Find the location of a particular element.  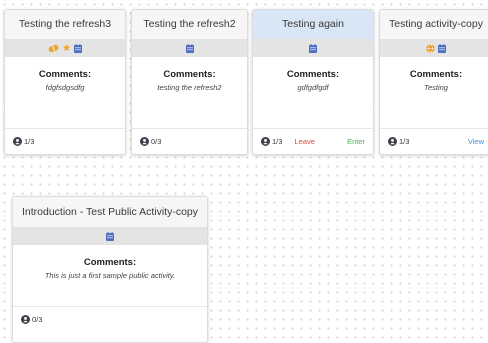

card-title: Testing again is located at coordinates (313, 25).